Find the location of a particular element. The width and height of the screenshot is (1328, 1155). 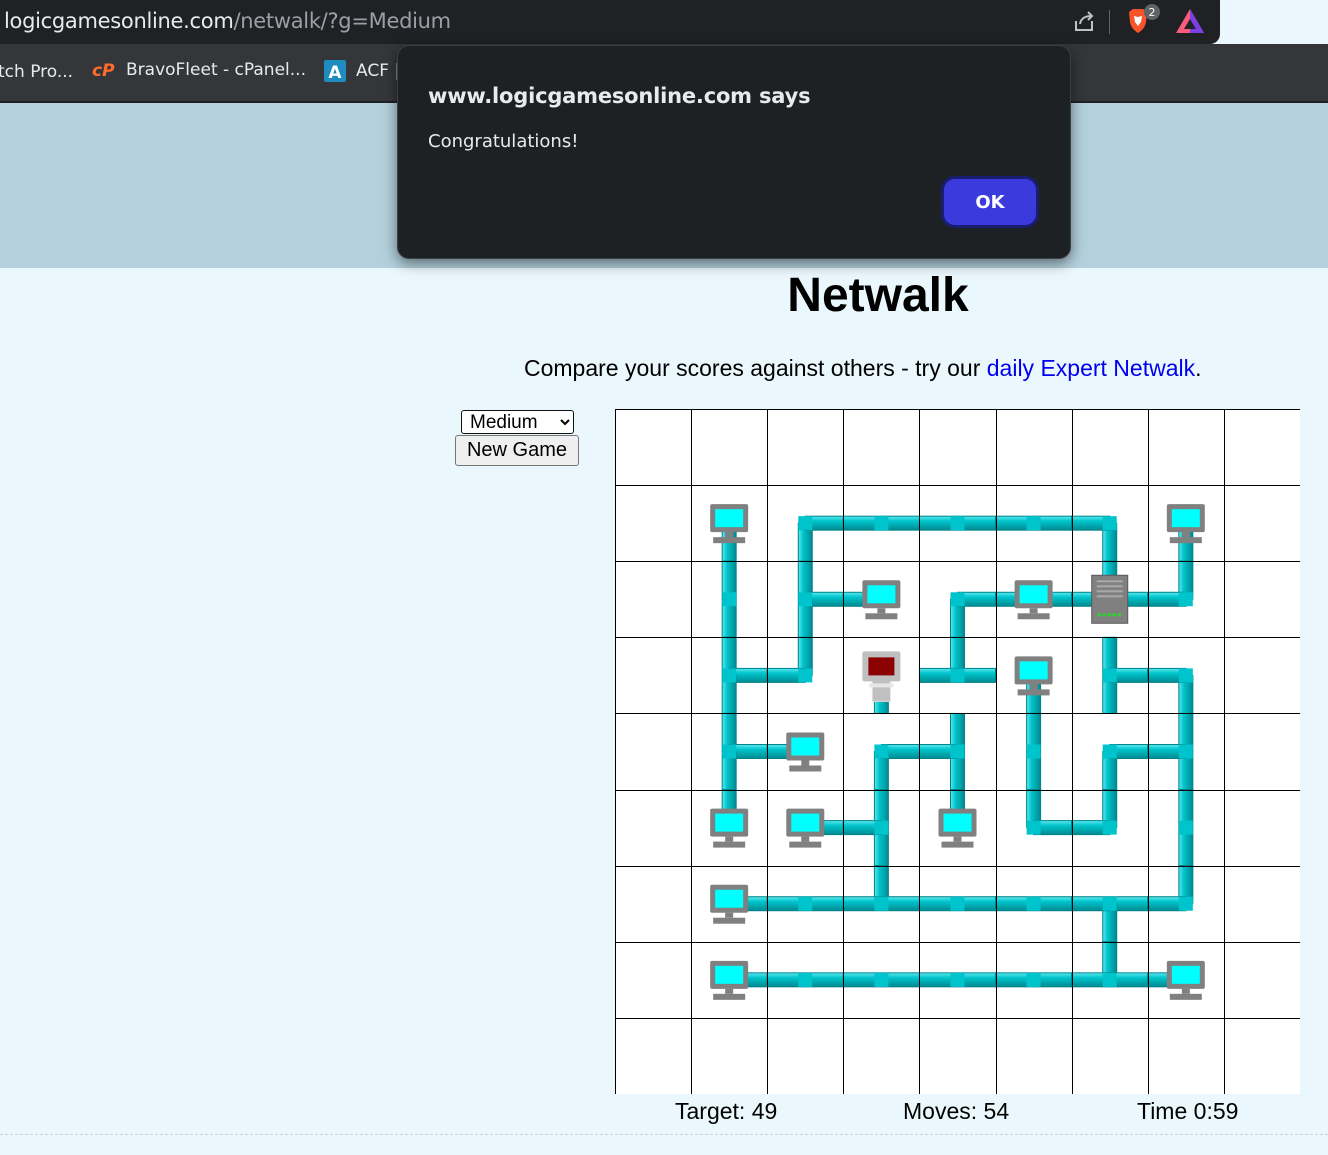

svg-text: cP is located at coordinates (103, 70).